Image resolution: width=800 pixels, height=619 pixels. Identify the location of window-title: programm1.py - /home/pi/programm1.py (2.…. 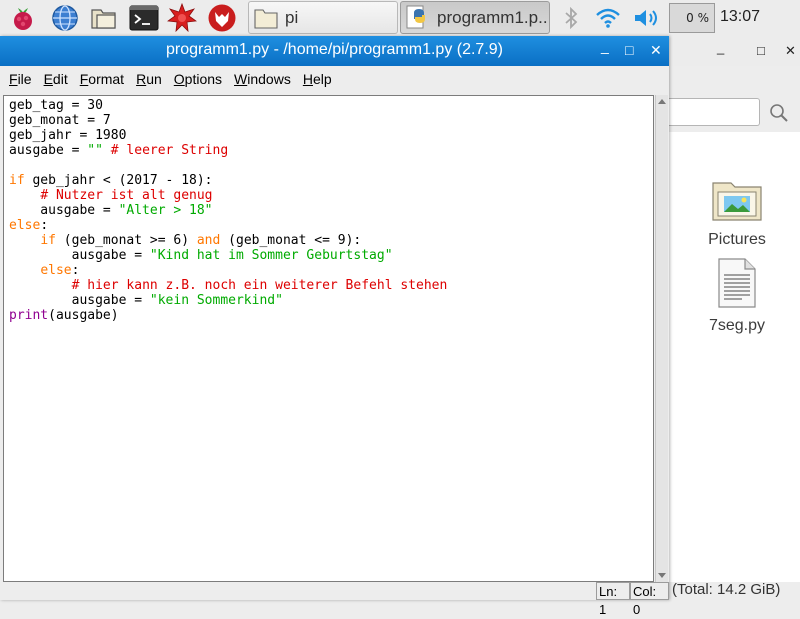
(334, 49).